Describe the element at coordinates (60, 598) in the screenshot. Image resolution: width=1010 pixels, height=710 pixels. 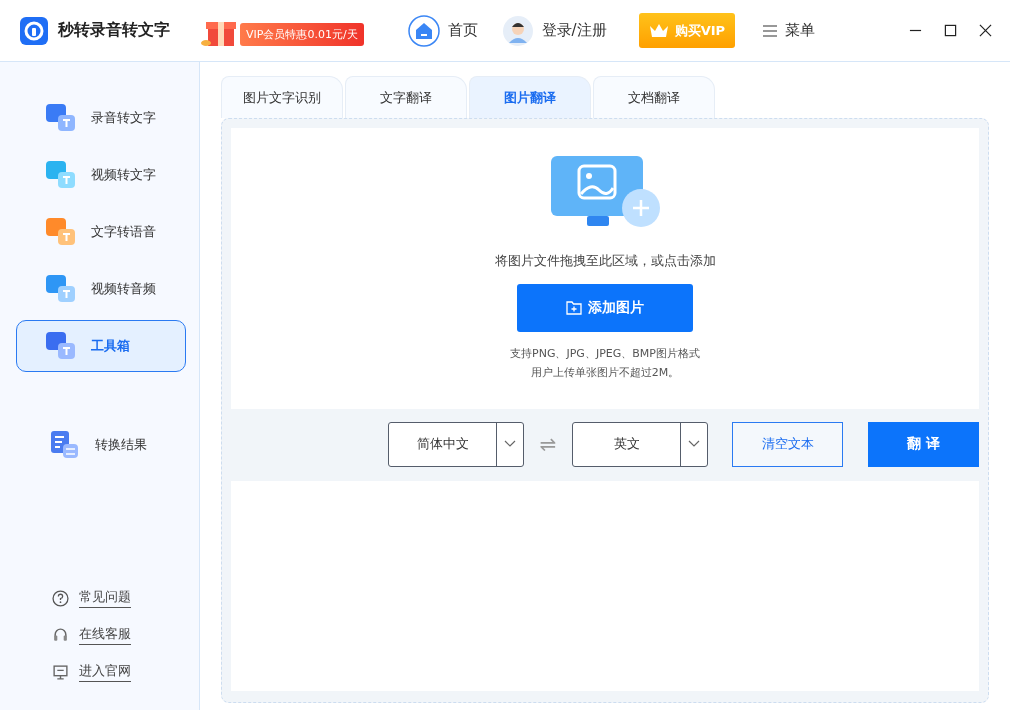
I see `question-icon` at that location.